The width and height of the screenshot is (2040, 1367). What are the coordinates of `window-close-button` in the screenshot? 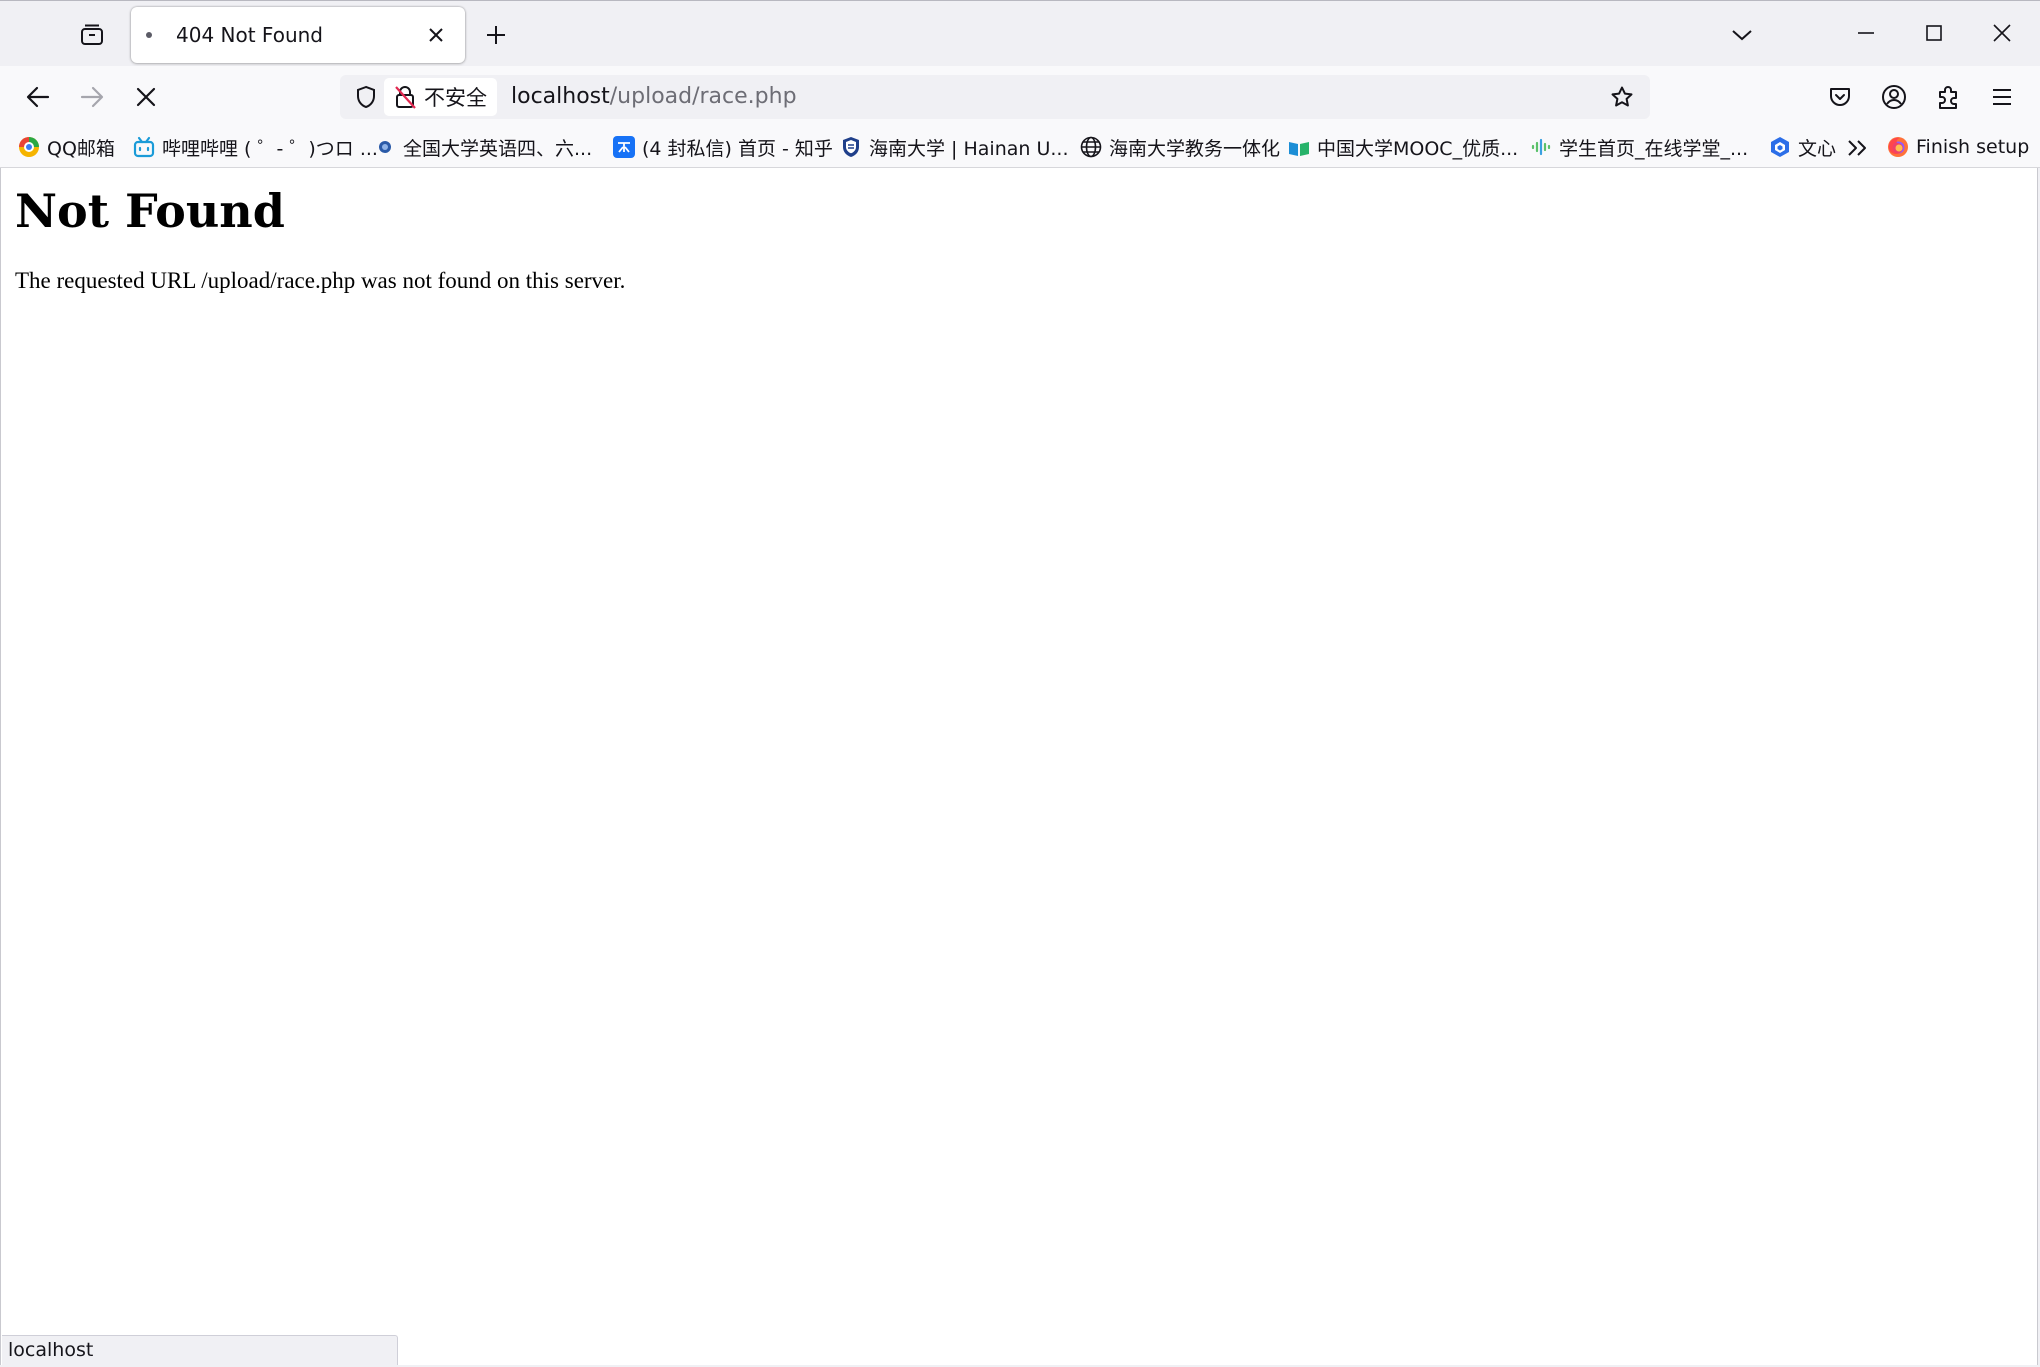 It's located at (2002, 33).